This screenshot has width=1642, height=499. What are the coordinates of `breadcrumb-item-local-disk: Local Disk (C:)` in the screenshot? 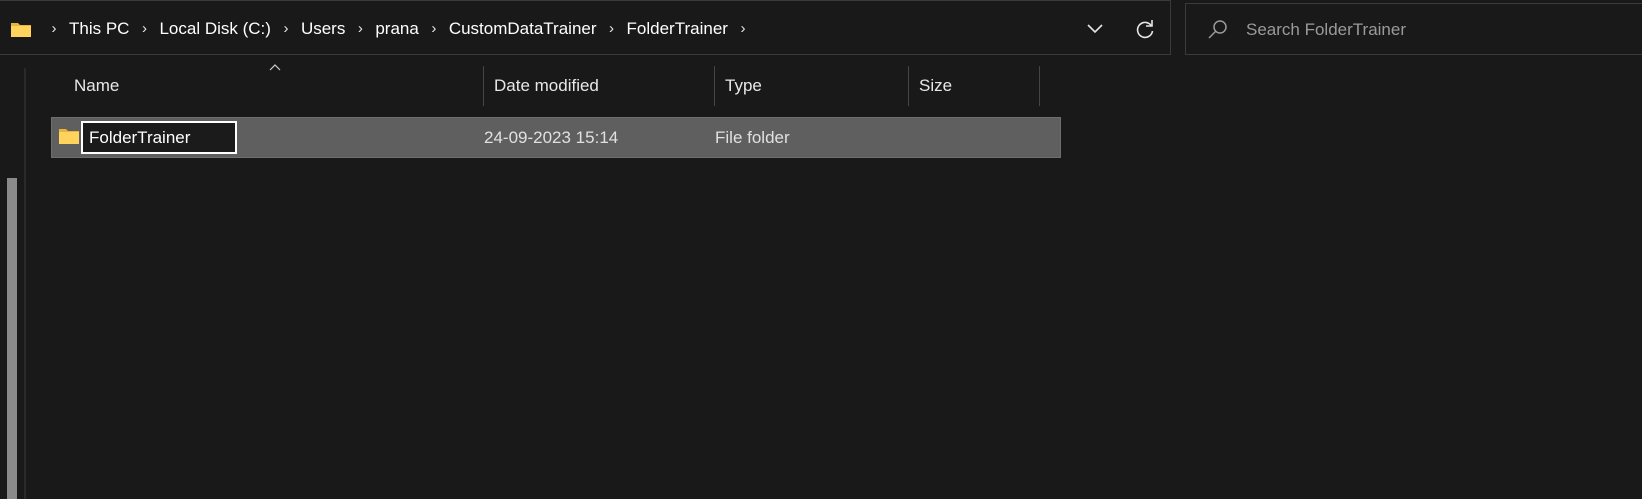 It's located at (214, 29).